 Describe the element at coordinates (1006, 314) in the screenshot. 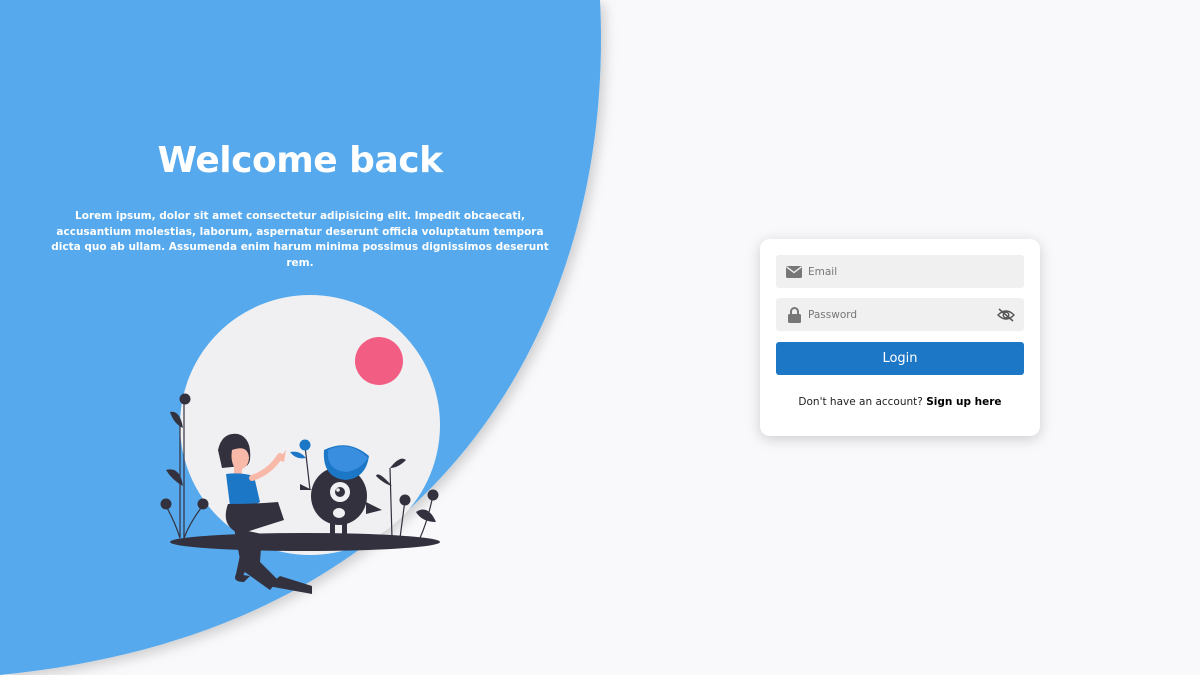

I see `eye-slash-icon` at that location.